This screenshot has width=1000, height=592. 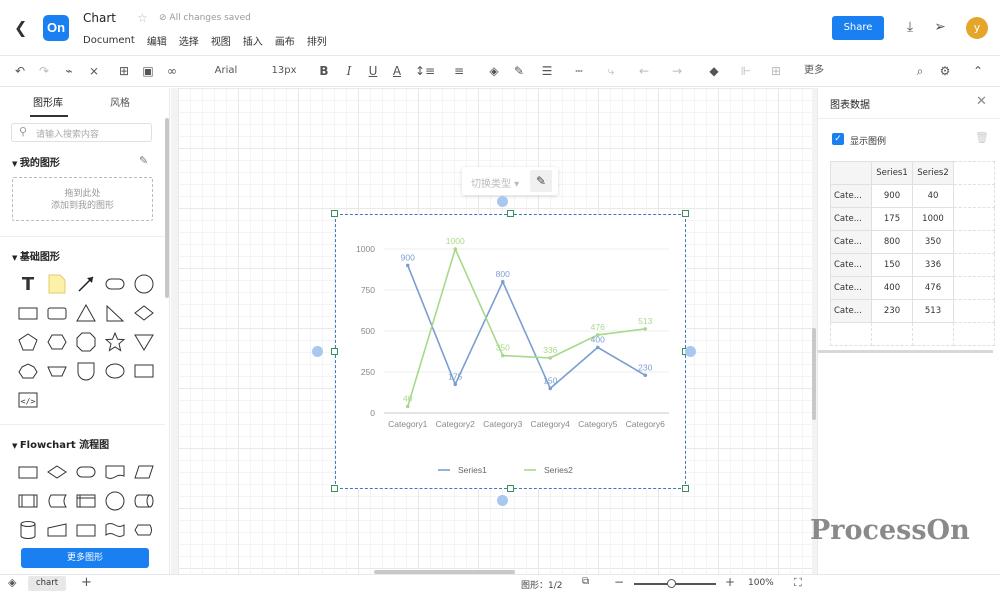 What do you see at coordinates (57, 342) in the screenshot?
I see `hexagon-shape-icon` at bounding box center [57, 342].